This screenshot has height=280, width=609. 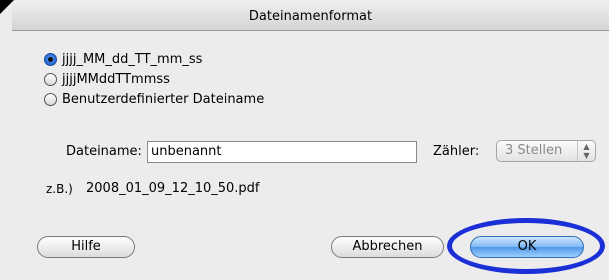 I want to click on example-filename: 2008_01_09_12_10_50.pdf, so click(x=173, y=188).